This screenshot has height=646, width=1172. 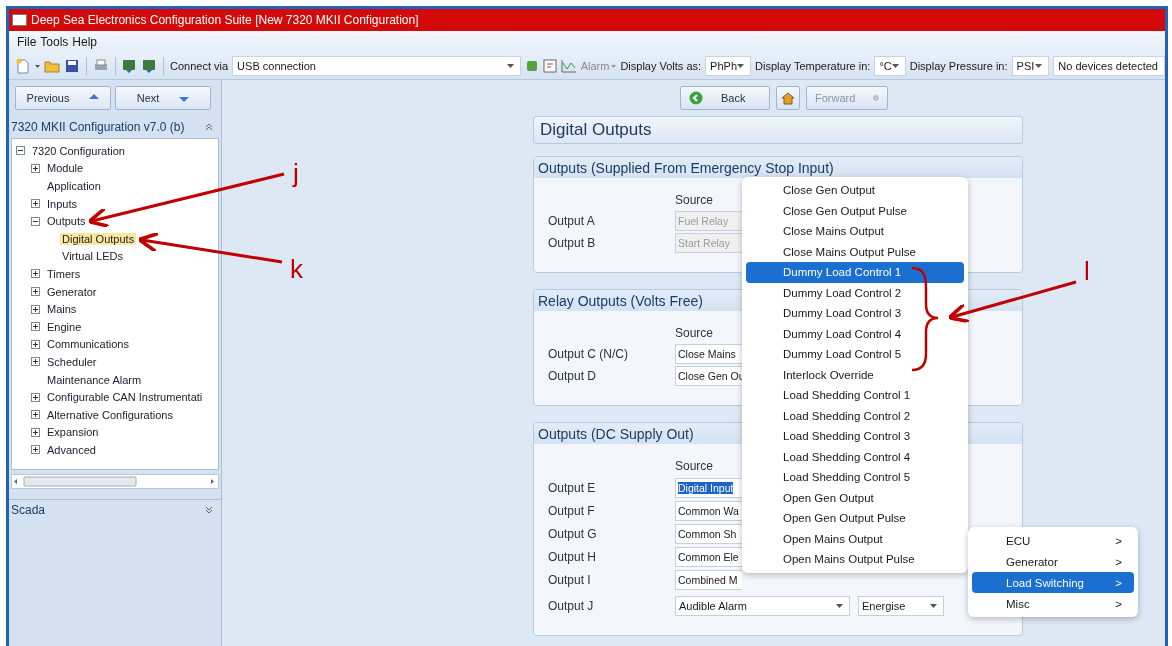 What do you see at coordinates (72, 66) in the screenshot?
I see `save-icon` at bounding box center [72, 66].